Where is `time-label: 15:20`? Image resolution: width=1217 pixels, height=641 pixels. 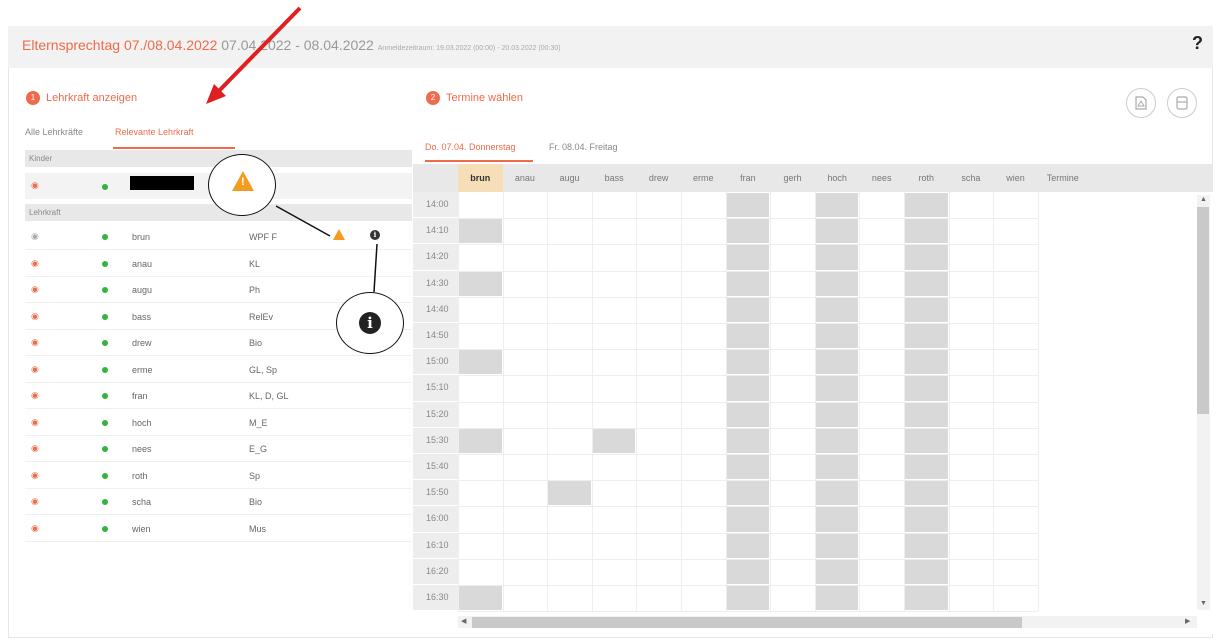
time-label: 15:20 is located at coordinates (435, 414).